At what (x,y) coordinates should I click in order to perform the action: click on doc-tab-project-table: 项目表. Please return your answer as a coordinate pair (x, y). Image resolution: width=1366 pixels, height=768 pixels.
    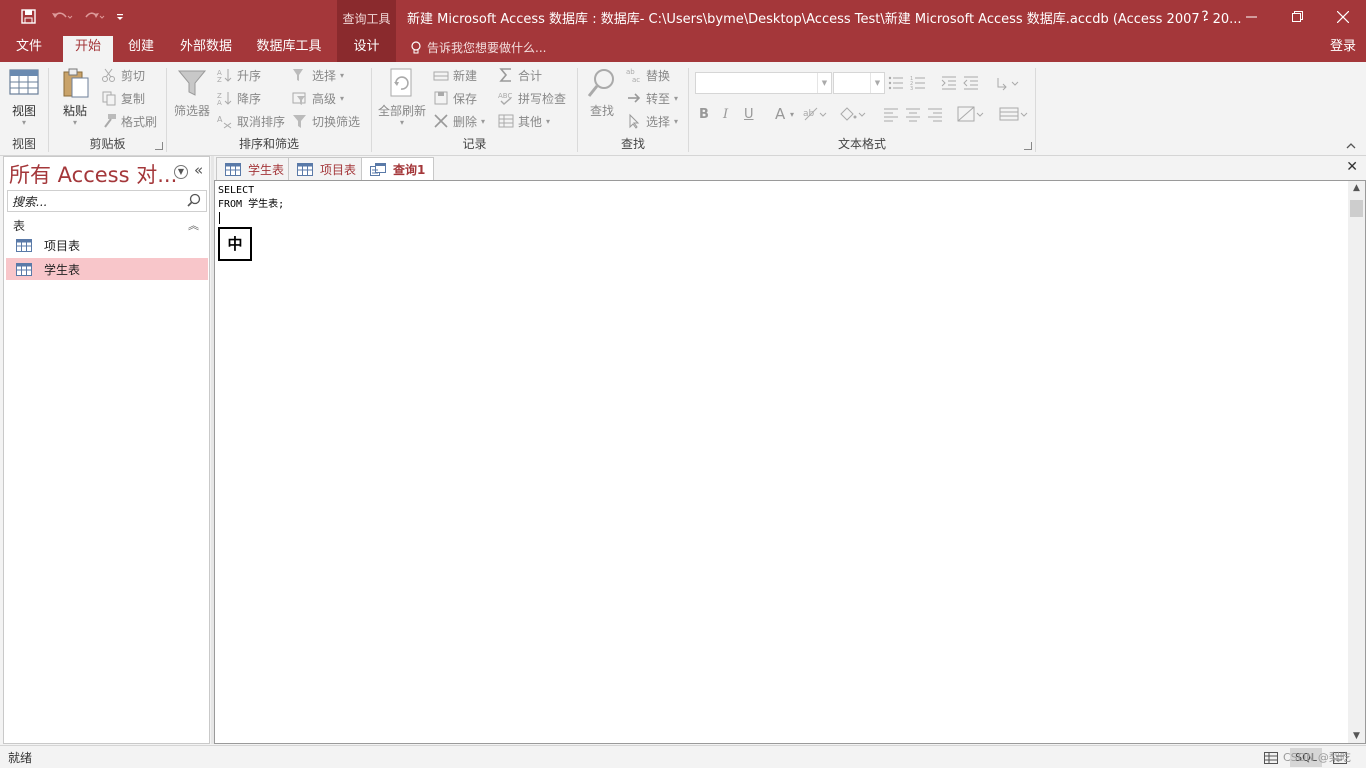
    Looking at the image, I should click on (327, 168).